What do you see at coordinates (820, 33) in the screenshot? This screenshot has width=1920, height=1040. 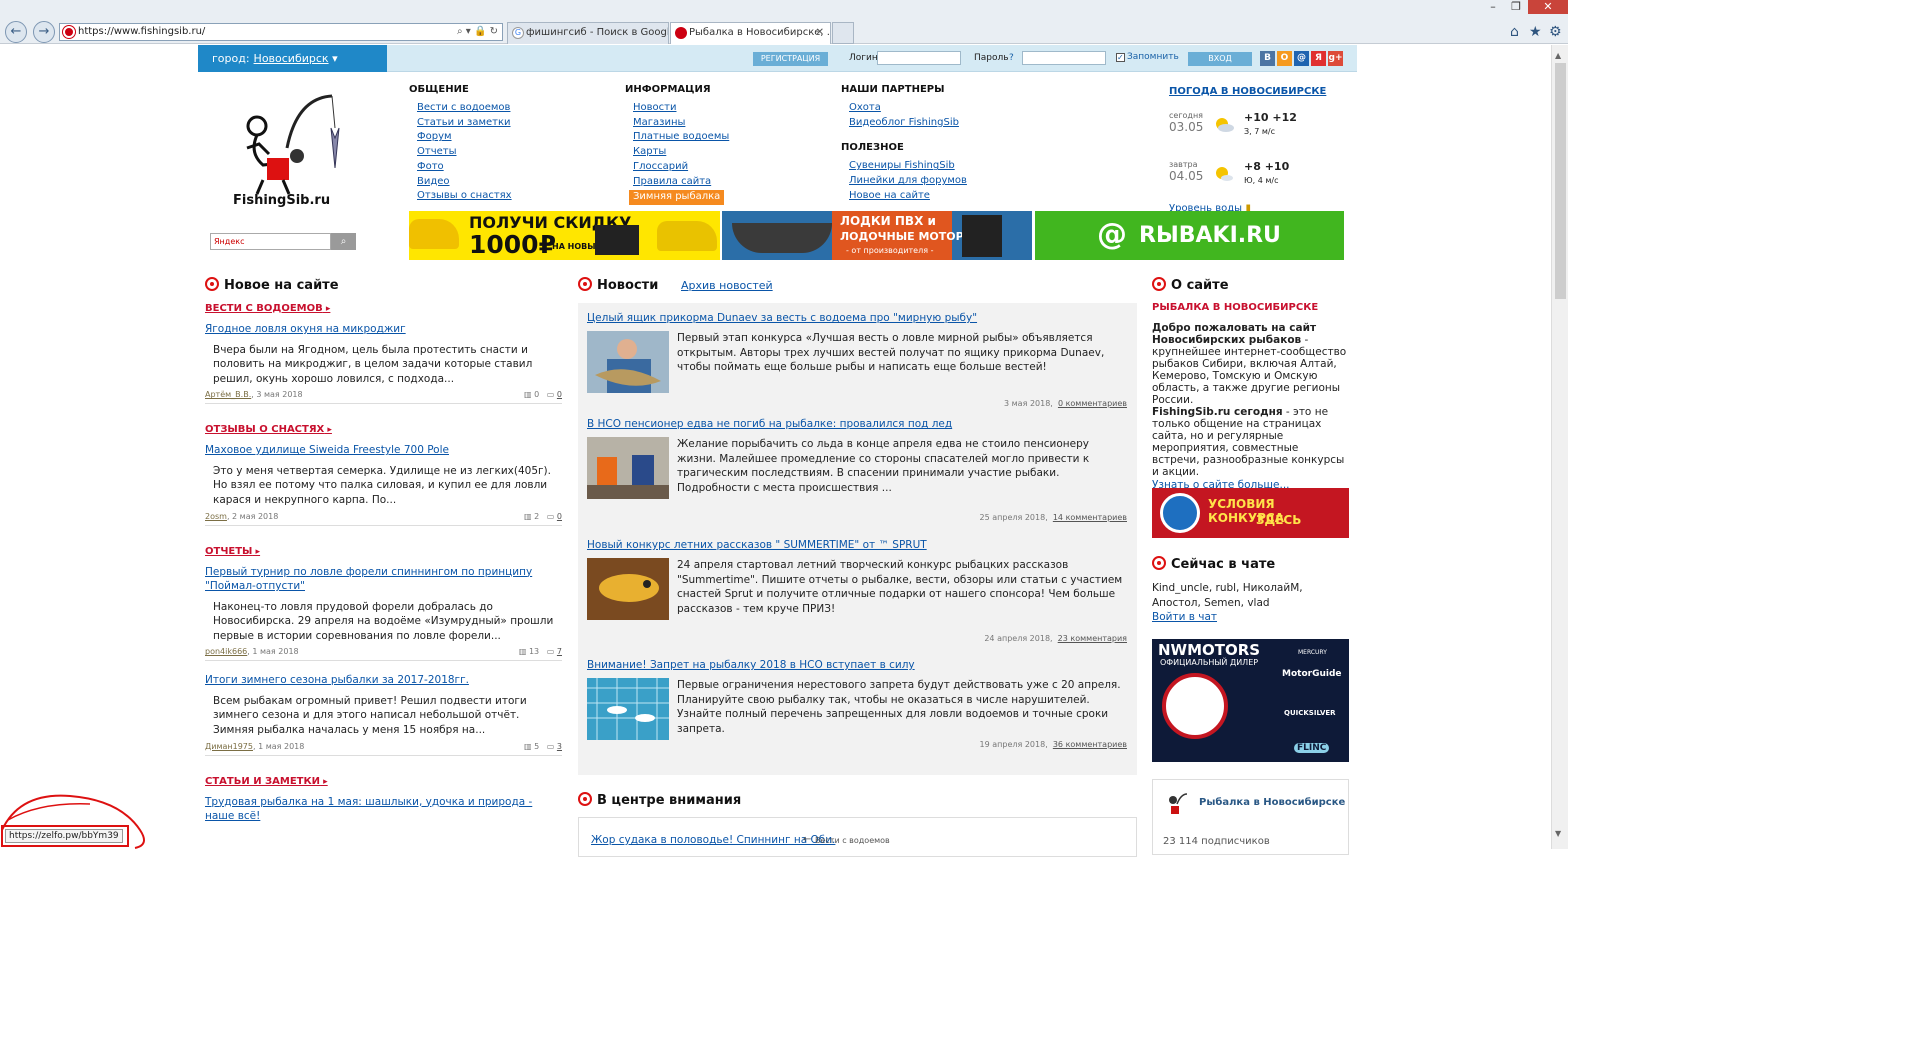 I see `close-tab-icon: ✕` at bounding box center [820, 33].